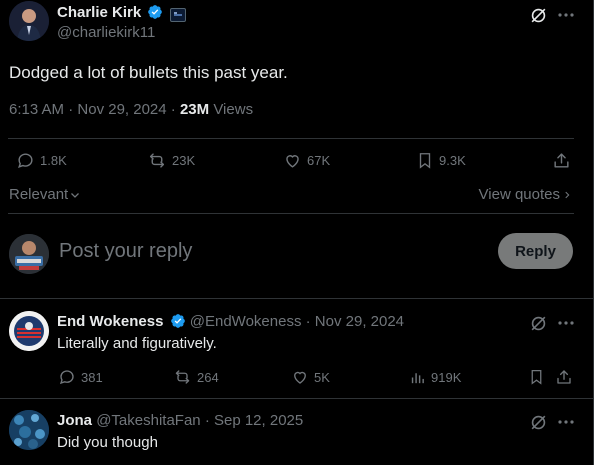 The width and height of the screenshot is (594, 465). I want to click on reply-author-name: Jona, so click(74, 420).